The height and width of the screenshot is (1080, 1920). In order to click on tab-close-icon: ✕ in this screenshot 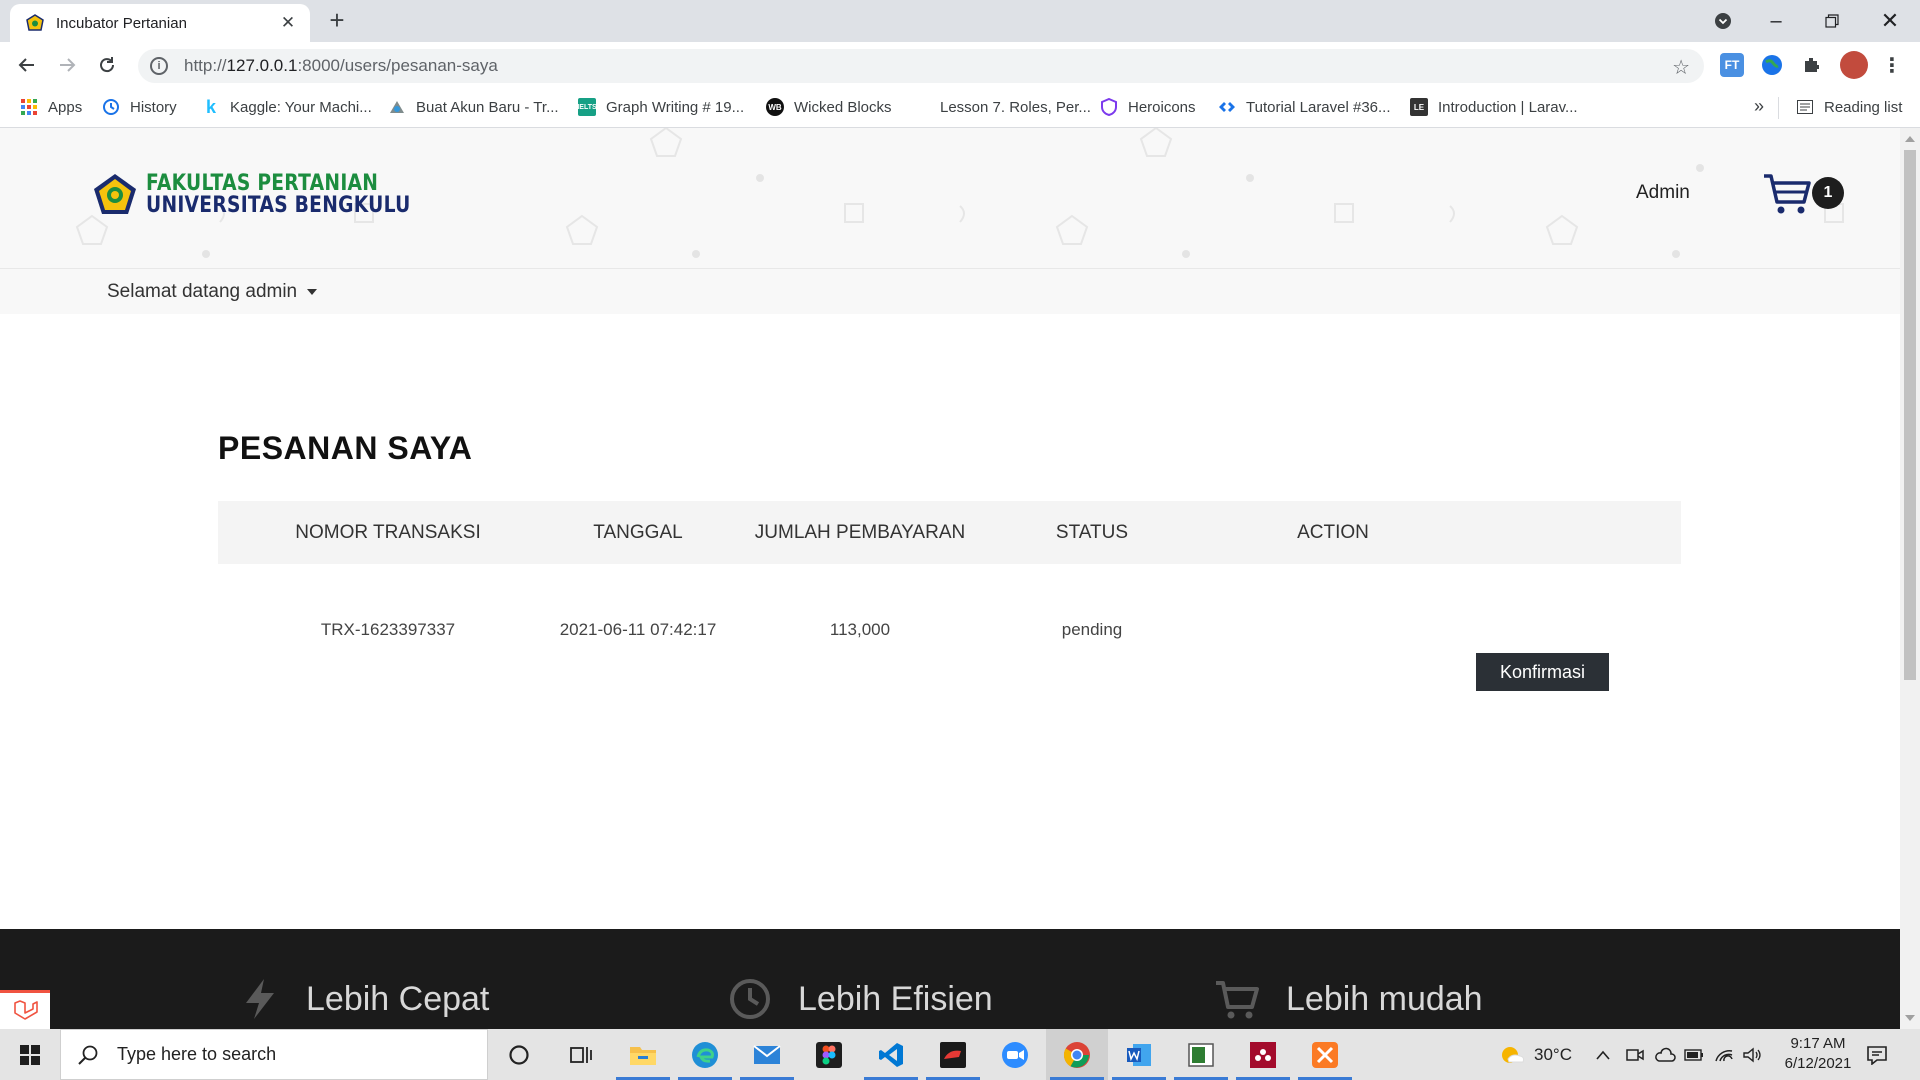, I will do `click(288, 23)`.